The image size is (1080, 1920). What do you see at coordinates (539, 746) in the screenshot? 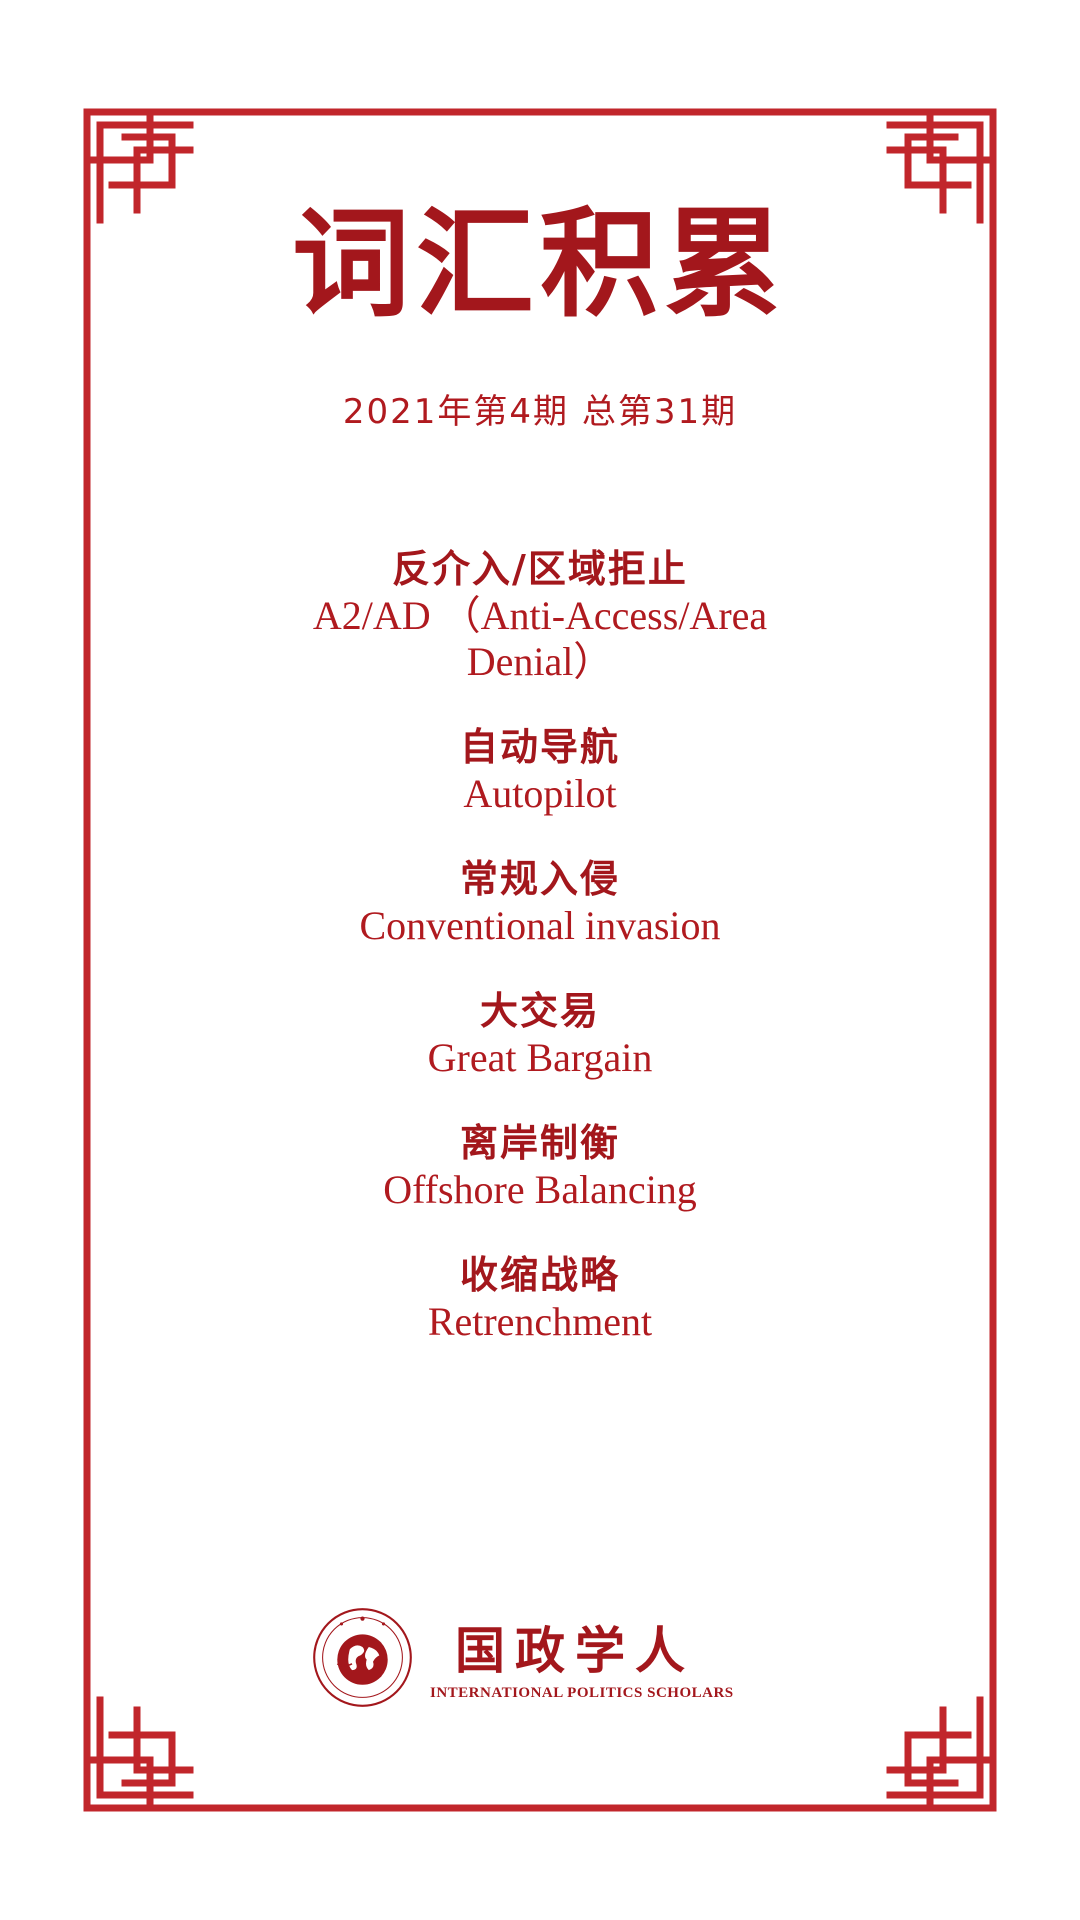
I see `term-chinese: 自动导航` at bounding box center [539, 746].